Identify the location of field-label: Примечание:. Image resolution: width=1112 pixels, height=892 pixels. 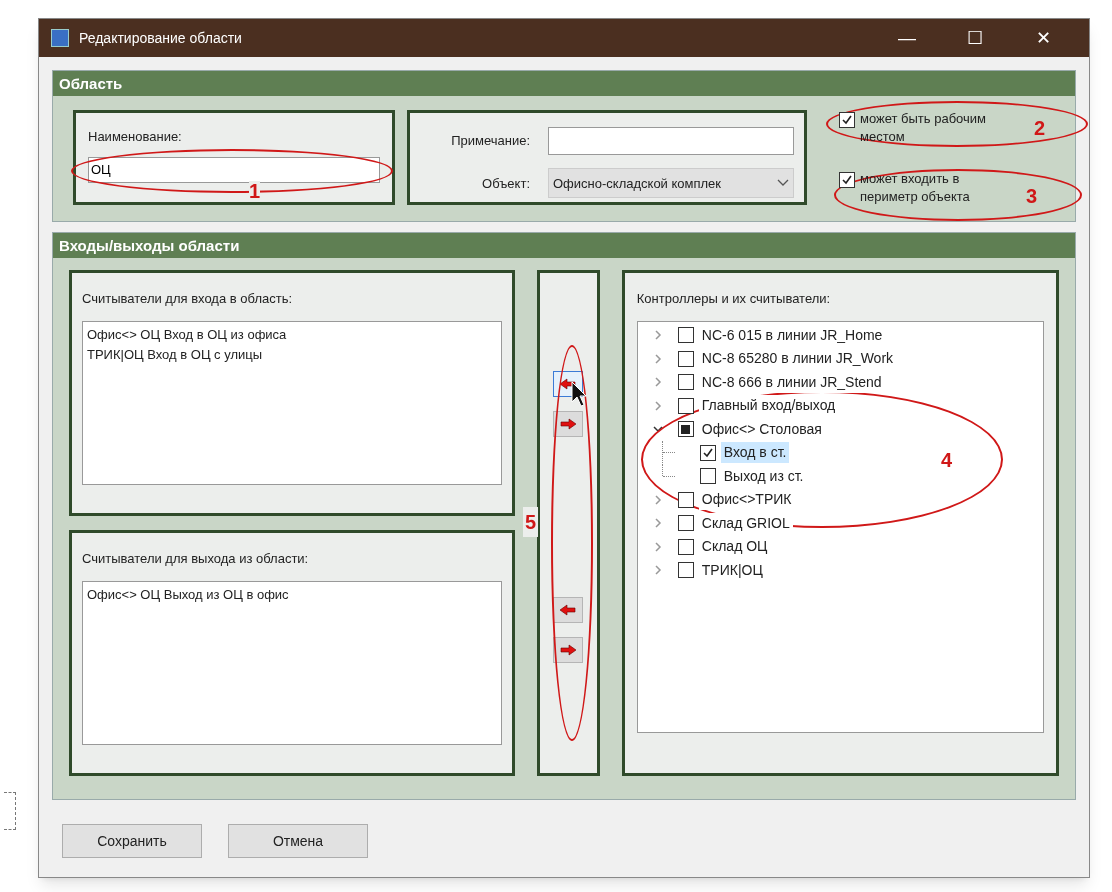
(490, 141).